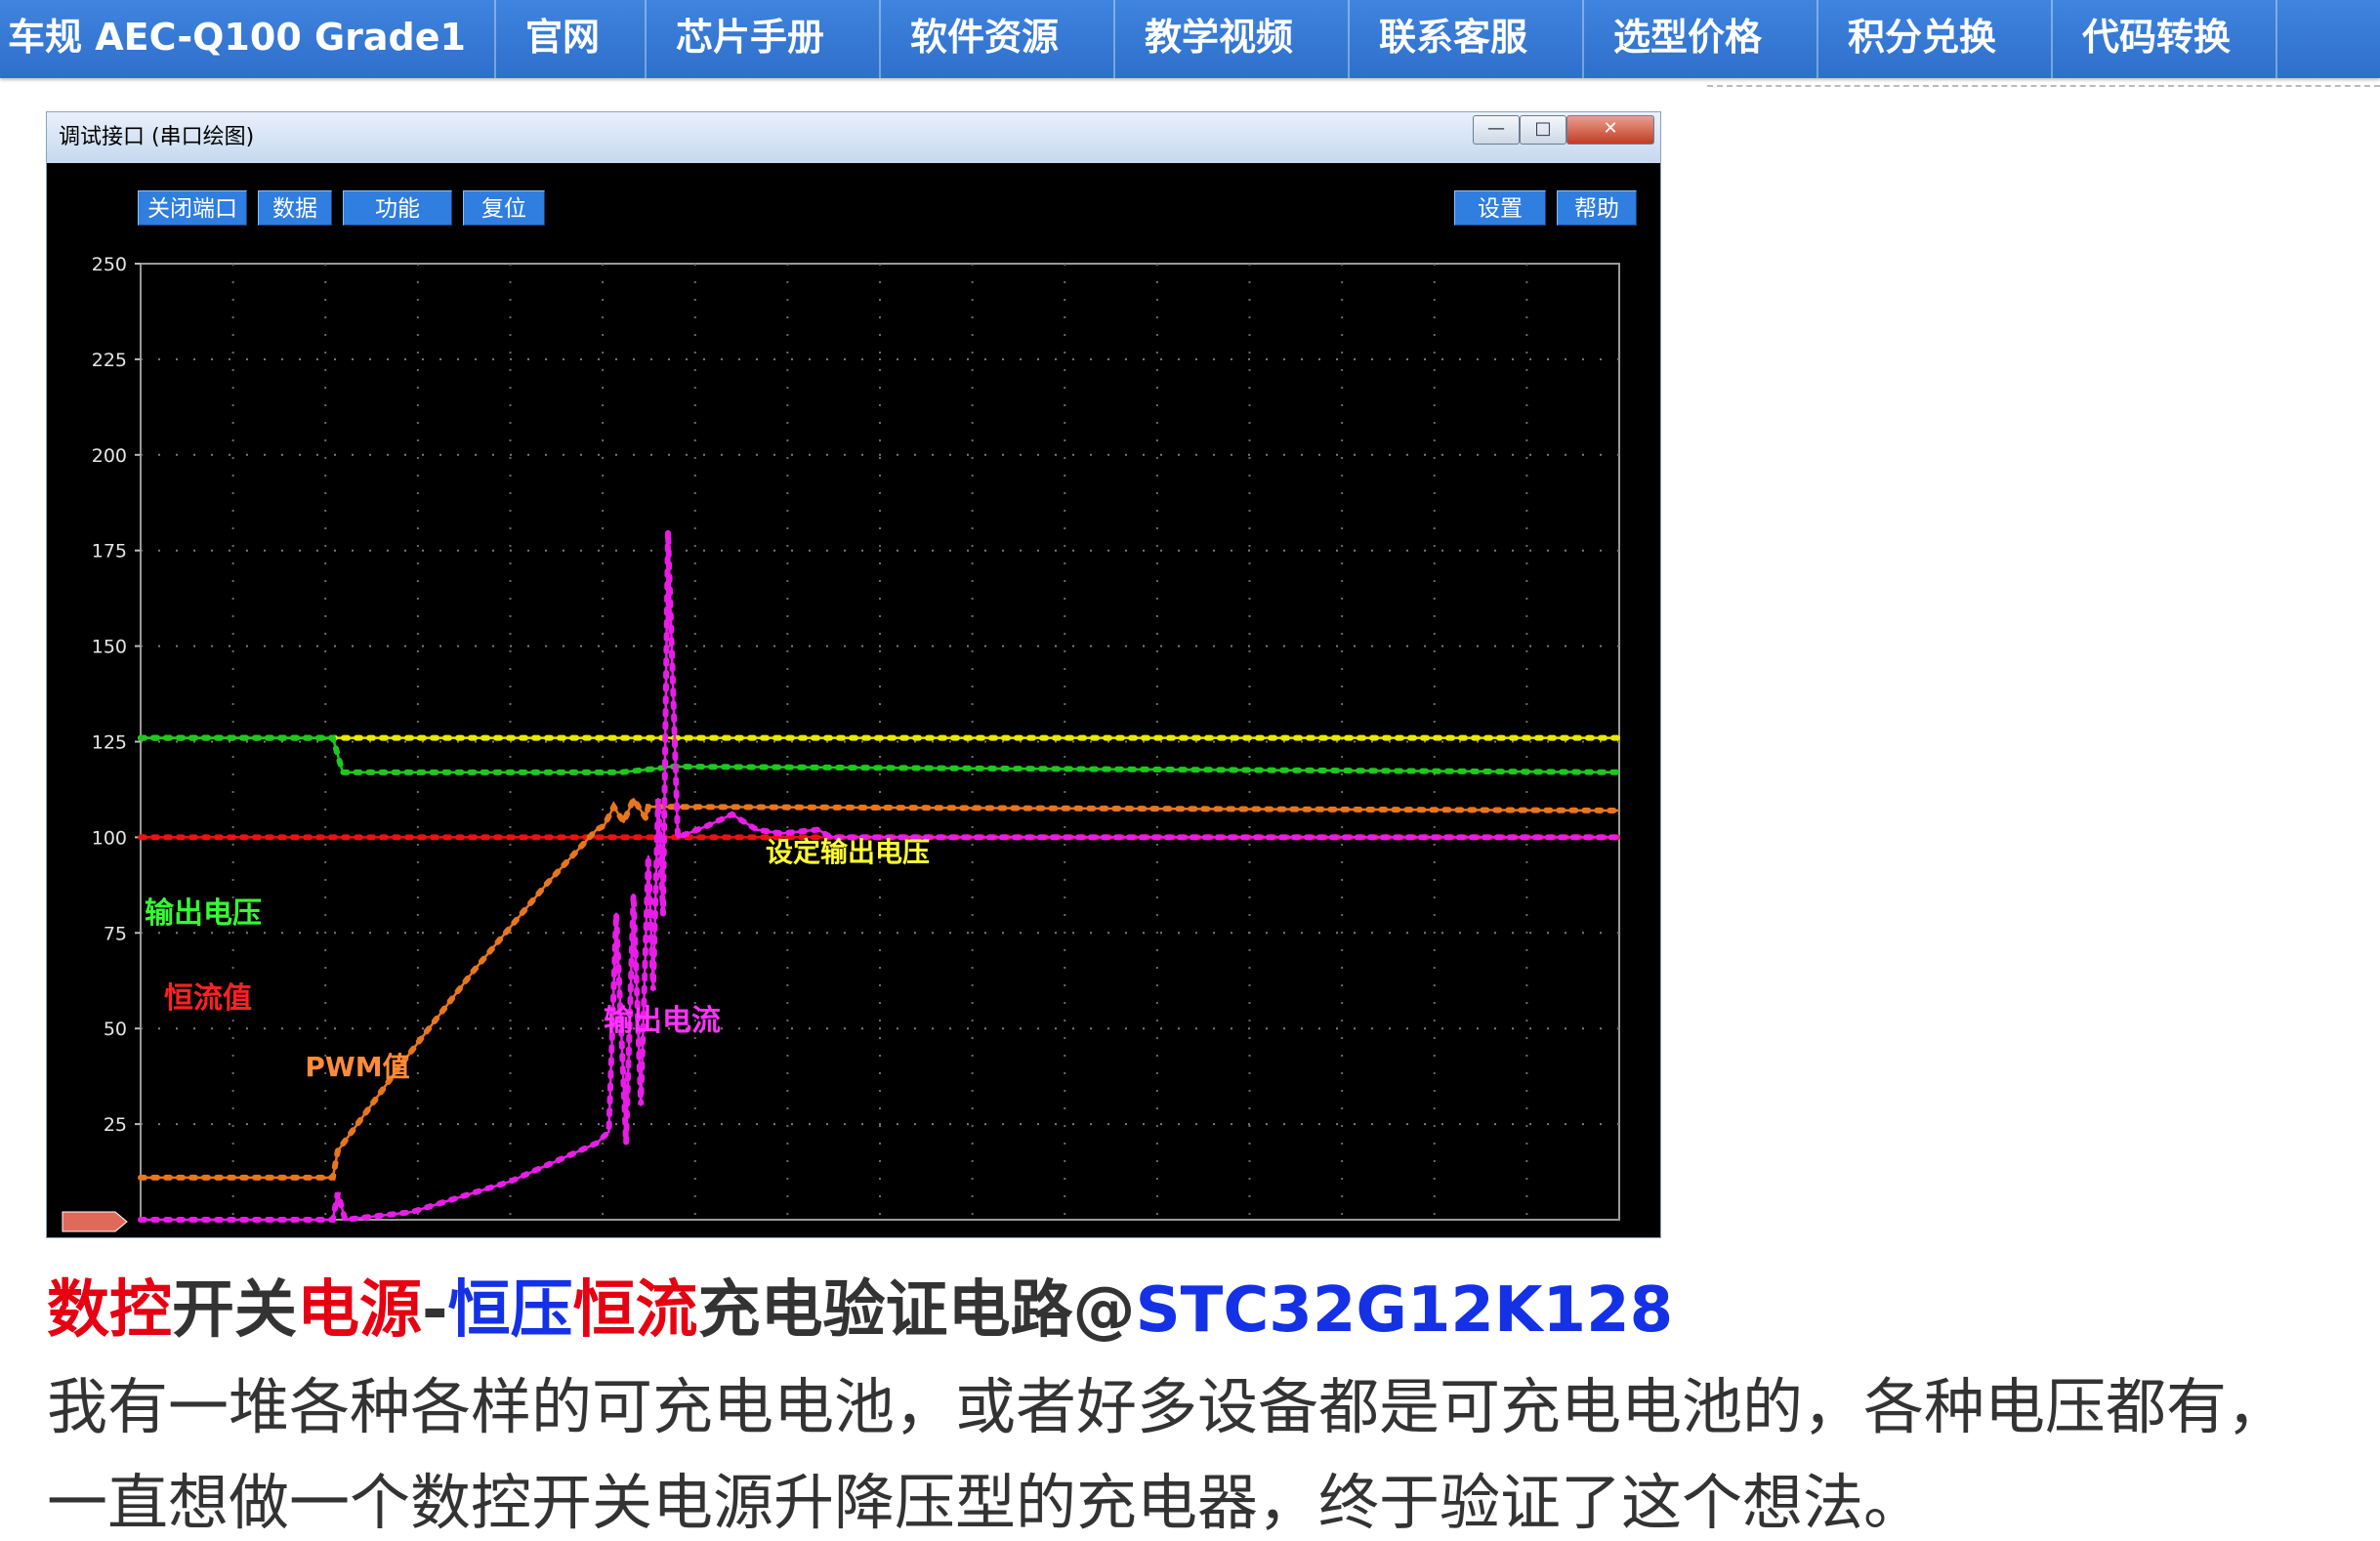 This screenshot has width=2380, height=1541. What do you see at coordinates (547, 39) in the screenshot?
I see `nav-item-official-site: 官网` at bounding box center [547, 39].